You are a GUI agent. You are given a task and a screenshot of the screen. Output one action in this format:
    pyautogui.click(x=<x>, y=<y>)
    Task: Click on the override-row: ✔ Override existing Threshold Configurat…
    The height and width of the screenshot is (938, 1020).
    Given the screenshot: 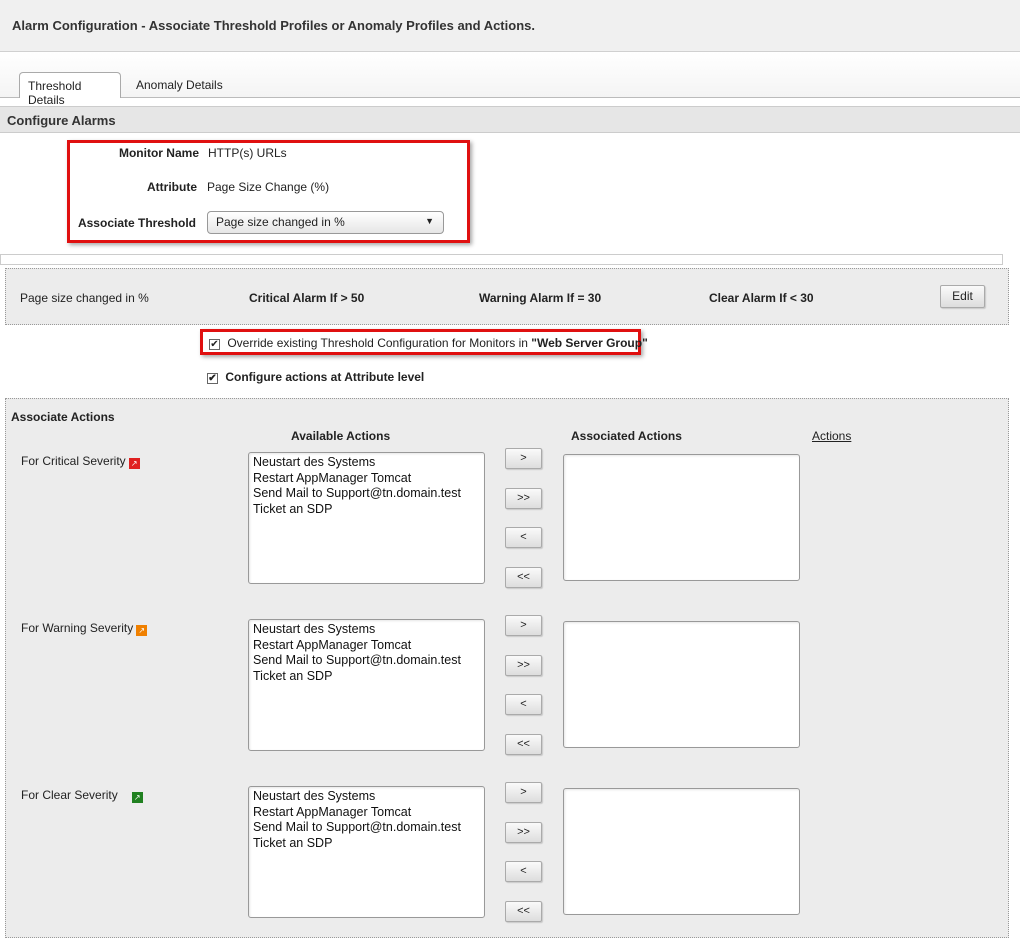 What is the action you would take?
    pyautogui.click(x=428, y=343)
    